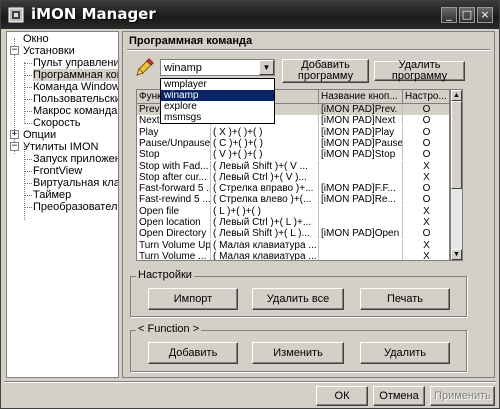 This screenshot has height=409, width=500. I want to click on dropdown-option: msmsgs, so click(217, 117).